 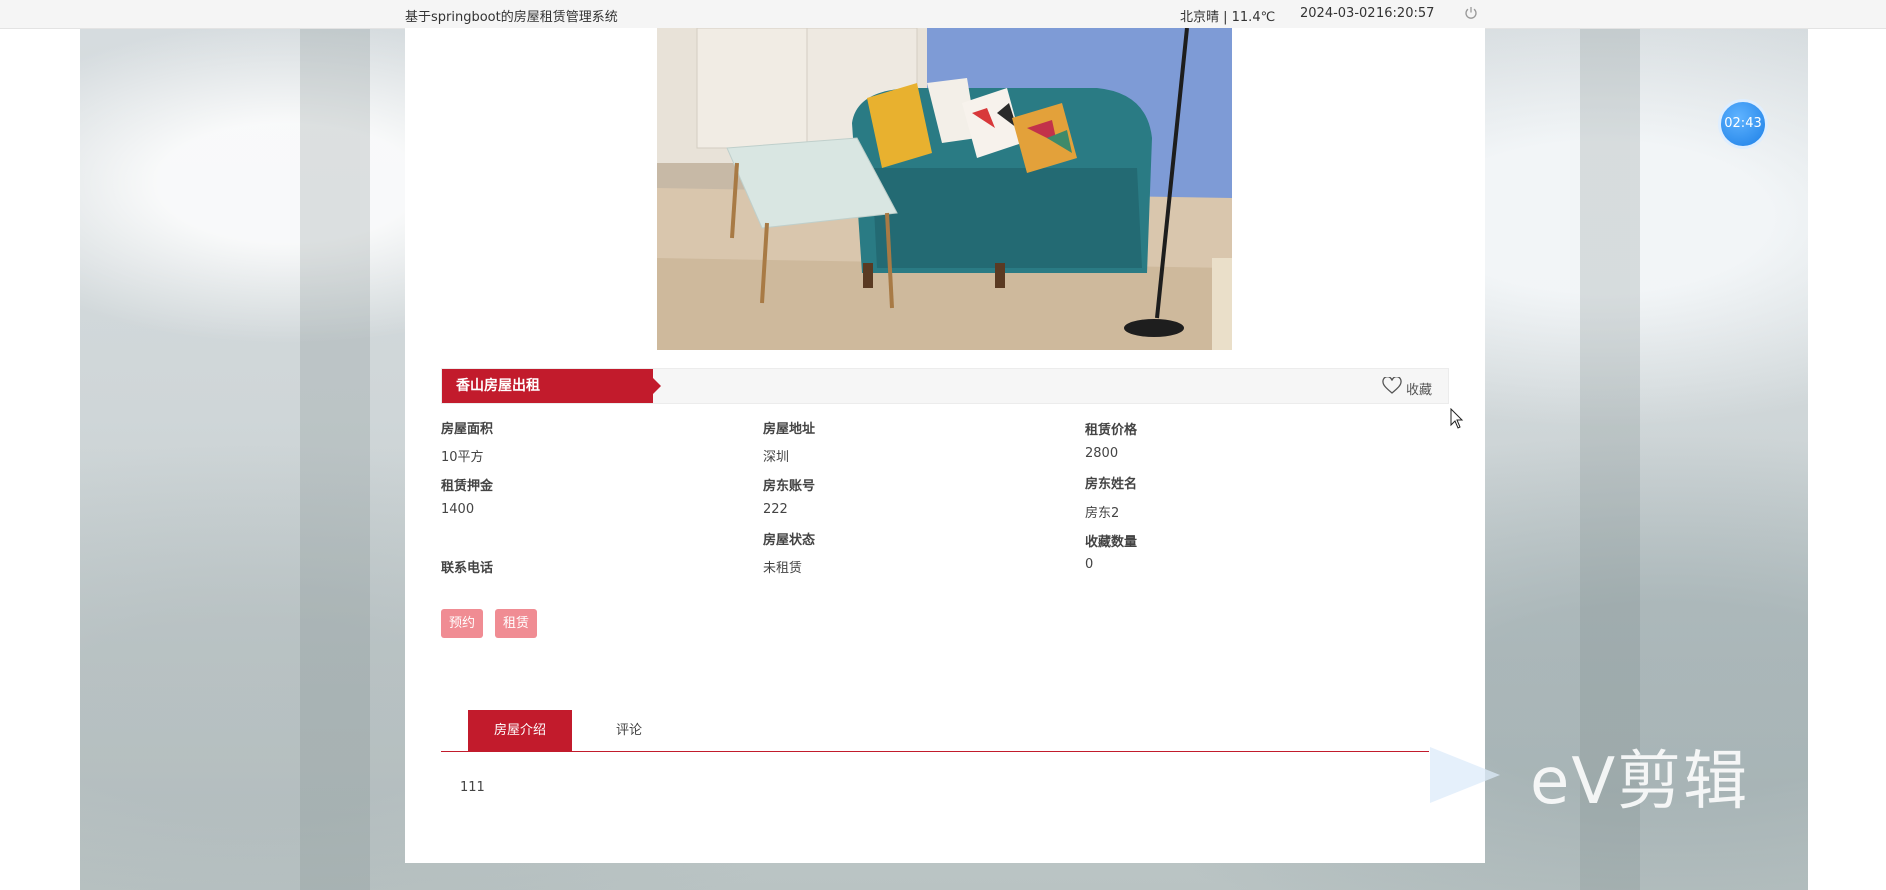 I want to click on house-photo, so click(x=944, y=189).